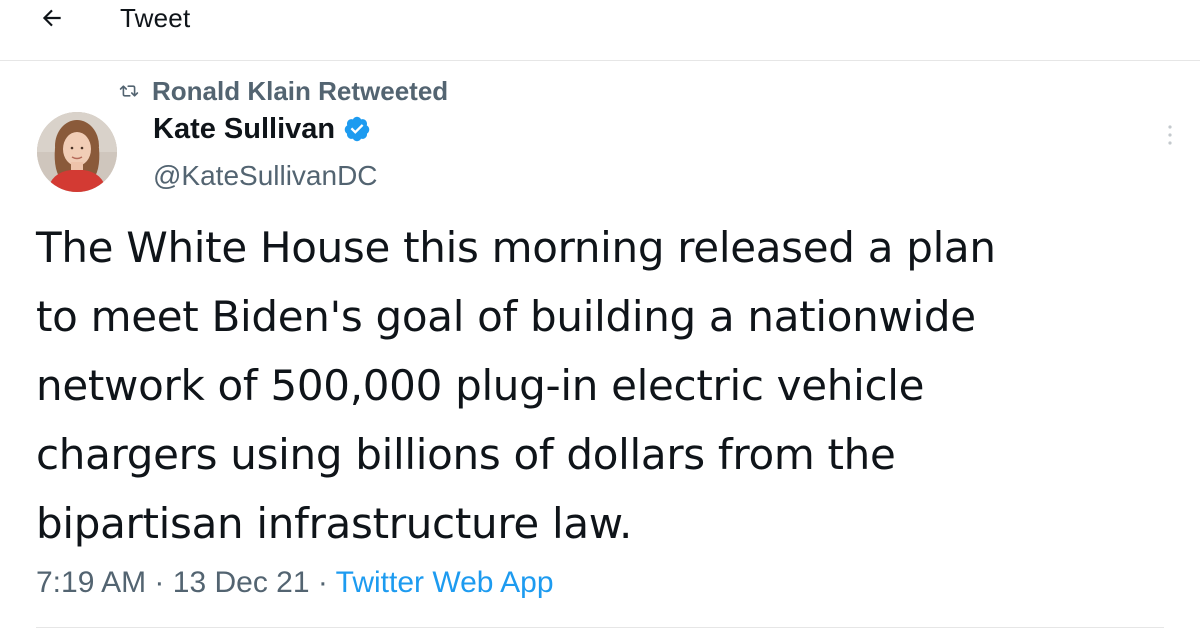 The width and height of the screenshot is (1200, 631). What do you see at coordinates (265, 176) in the screenshot?
I see `author-handle: @KateSullivanDC` at bounding box center [265, 176].